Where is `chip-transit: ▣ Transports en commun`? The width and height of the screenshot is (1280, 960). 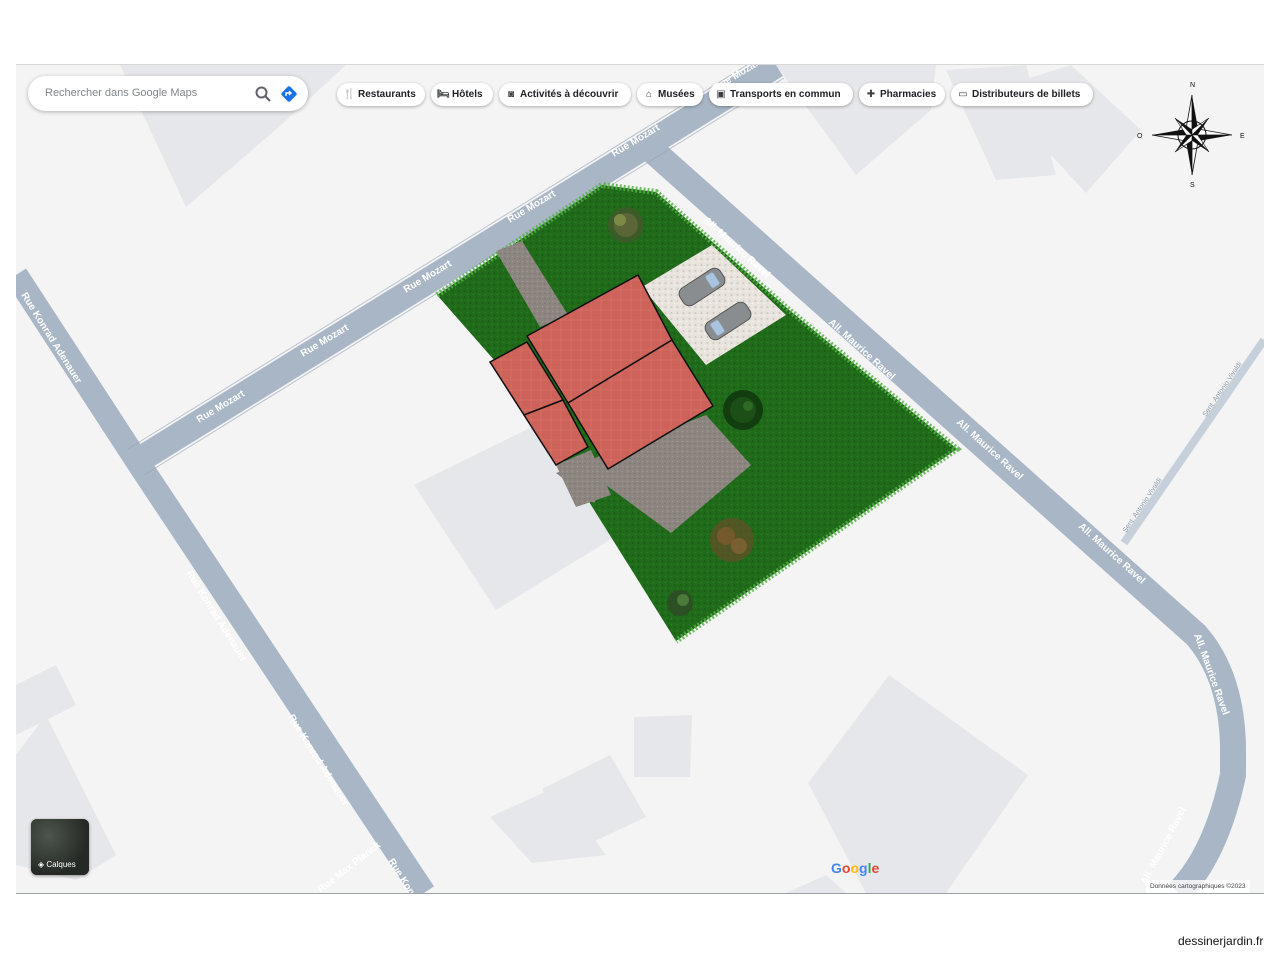 chip-transit: ▣ Transports en commun is located at coordinates (781, 94).